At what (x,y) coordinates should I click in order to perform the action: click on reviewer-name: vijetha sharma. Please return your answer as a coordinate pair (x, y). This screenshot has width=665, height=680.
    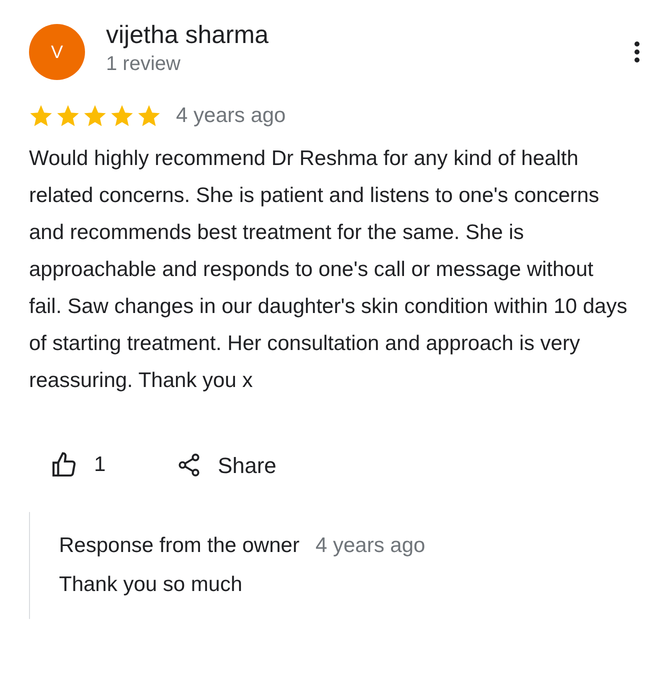
    Looking at the image, I should click on (187, 35).